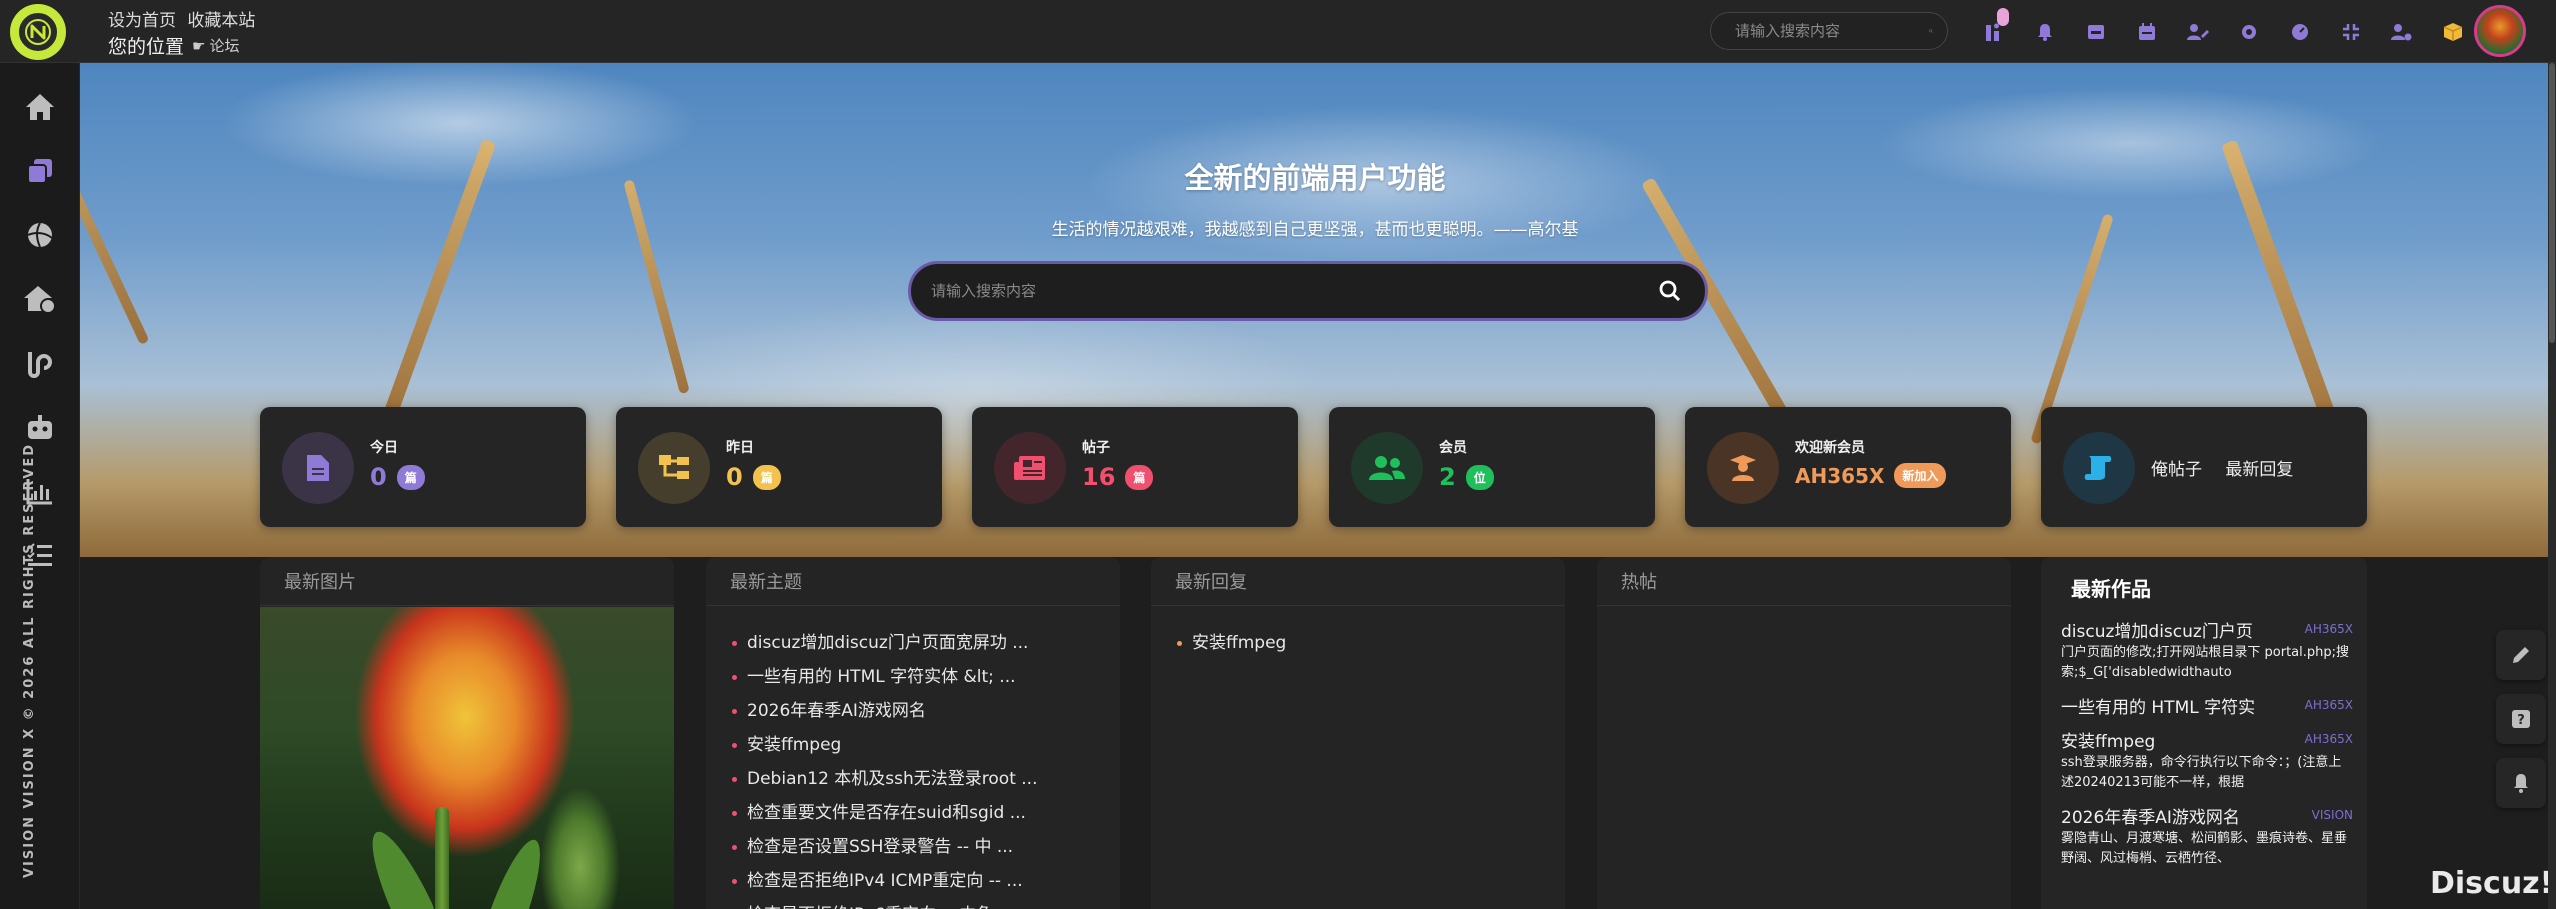  I want to click on sidebar-item-home, so click(40, 107).